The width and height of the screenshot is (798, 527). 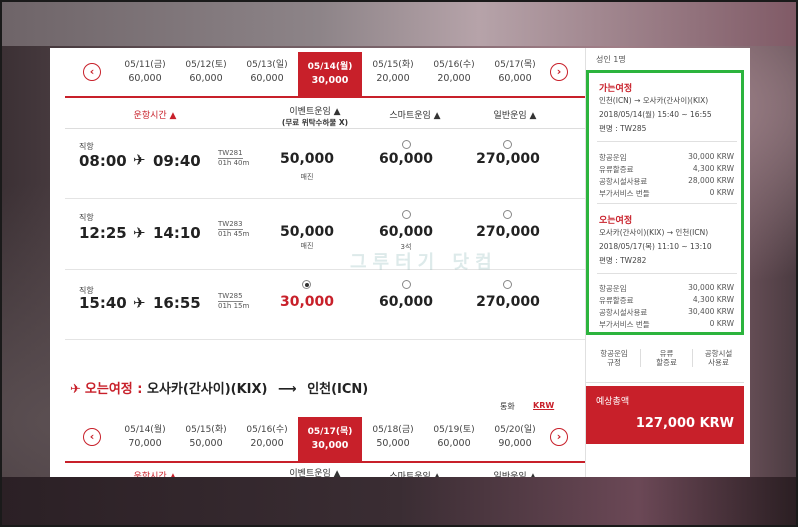 I want to click on sort-normal-header: 일반운임 ▲, so click(x=515, y=473).